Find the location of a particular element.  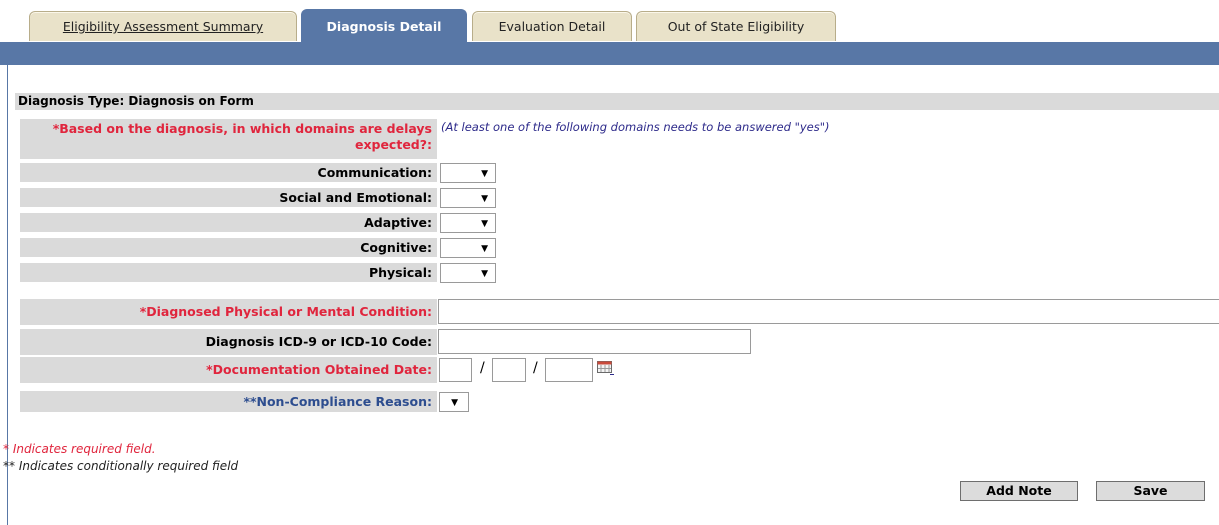

tab-label: Evaluation Detail is located at coordinates (552, 26).